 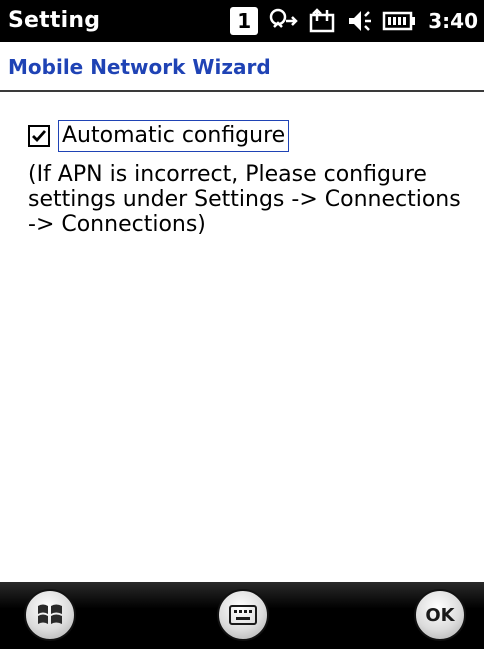 I want to click on checkmark-icon, so click(x=39, y=136).